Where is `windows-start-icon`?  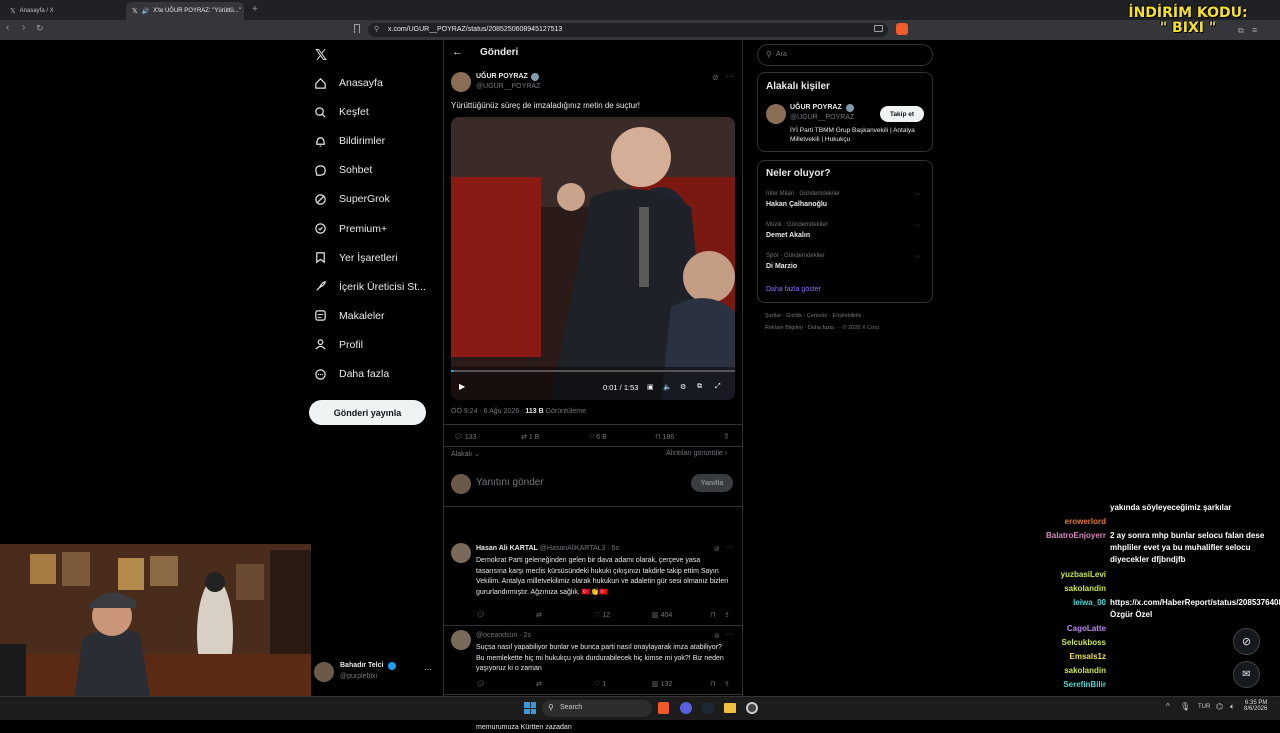
windows-start-icon is located at coordinates (530, 708).